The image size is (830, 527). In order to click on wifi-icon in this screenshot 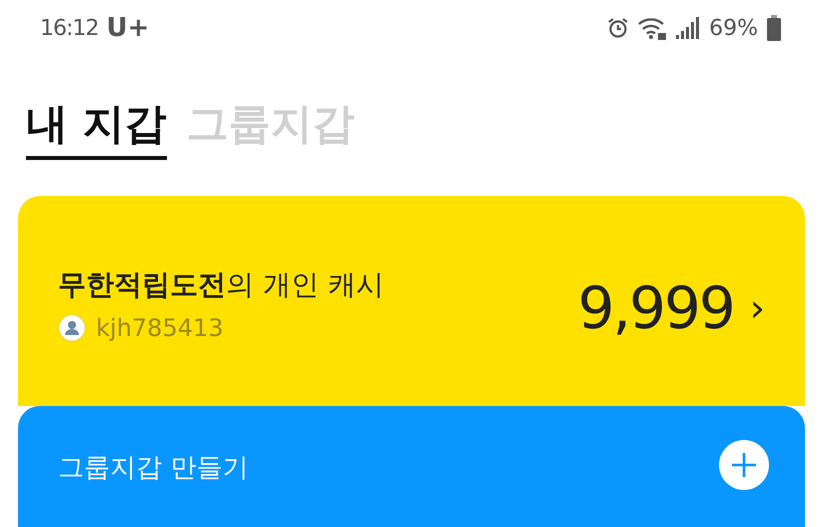, I will do `click(652, 28)`.